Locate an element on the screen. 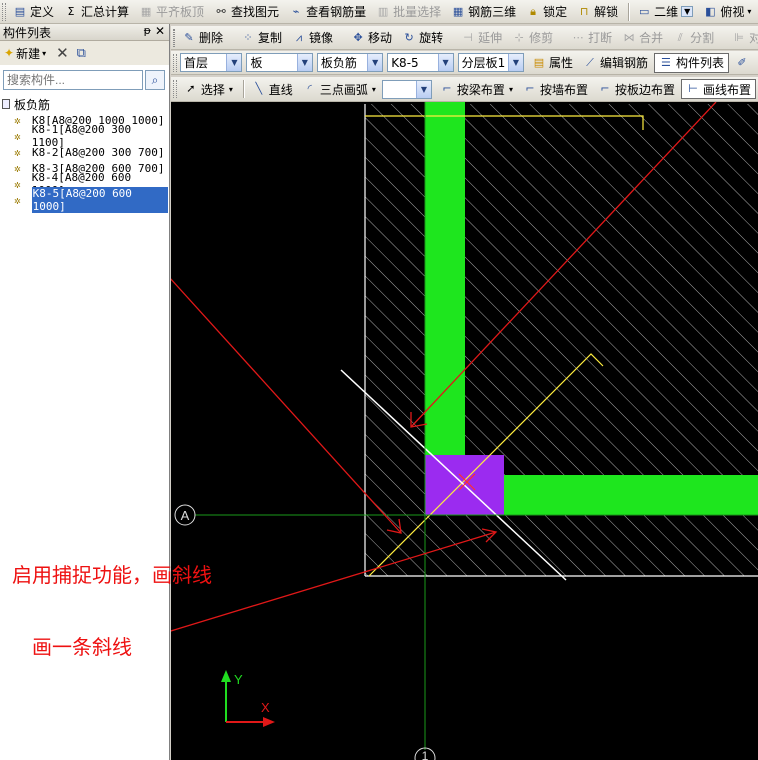  split-button: ⫽ 分割 is located at coordinates (693, 38).